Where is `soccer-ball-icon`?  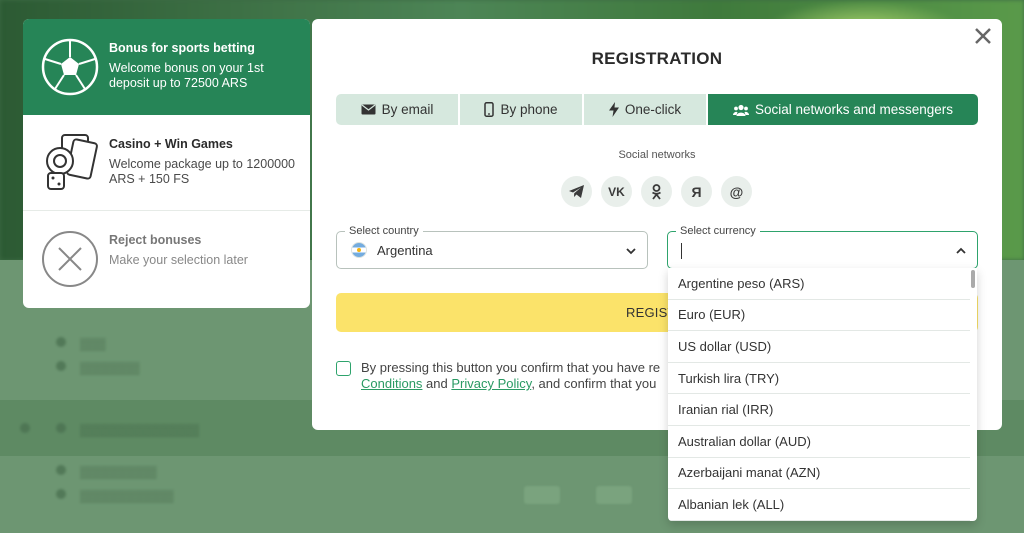
soccer-ball-icon is located at coordinates (70, 67).